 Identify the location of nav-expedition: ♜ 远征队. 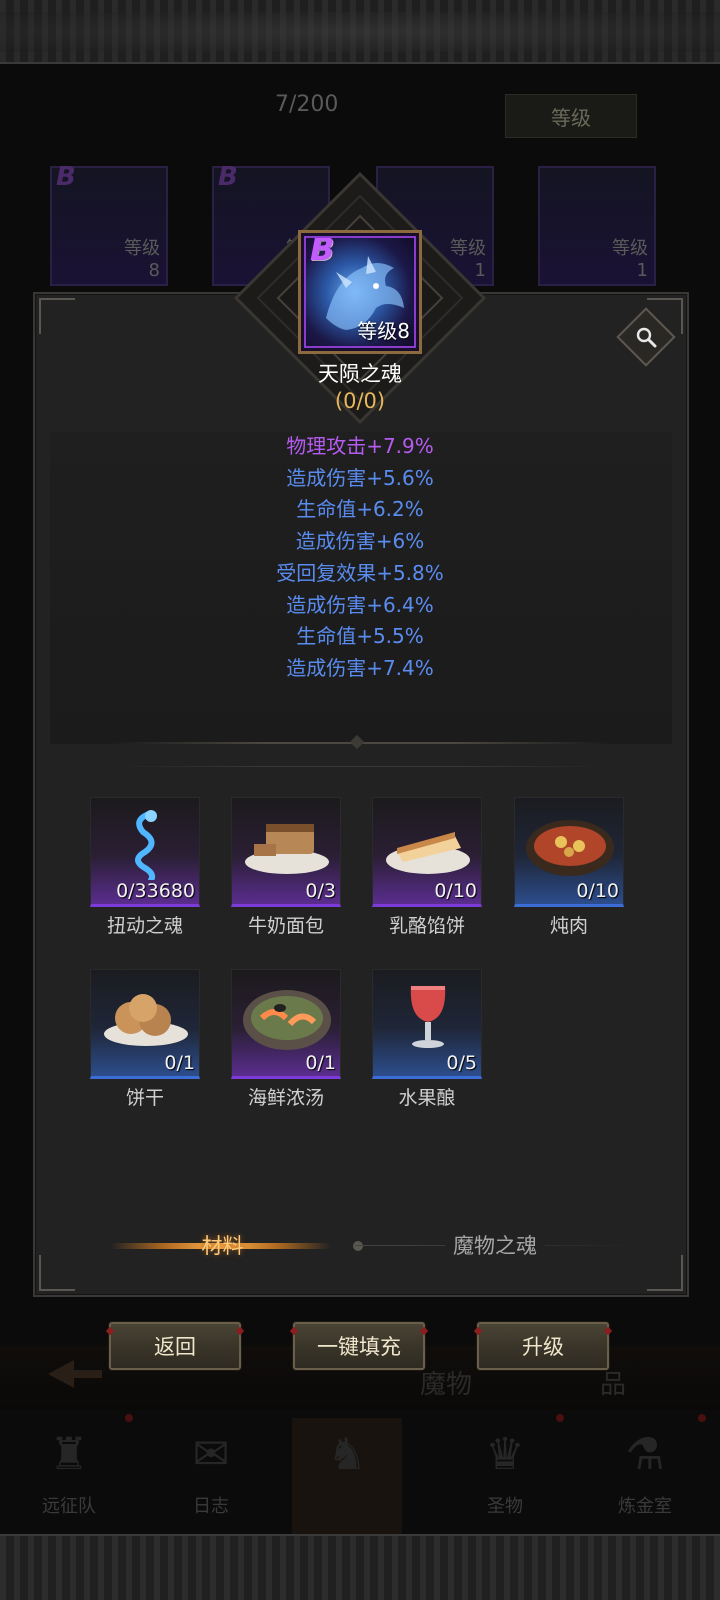
(69, 1476).